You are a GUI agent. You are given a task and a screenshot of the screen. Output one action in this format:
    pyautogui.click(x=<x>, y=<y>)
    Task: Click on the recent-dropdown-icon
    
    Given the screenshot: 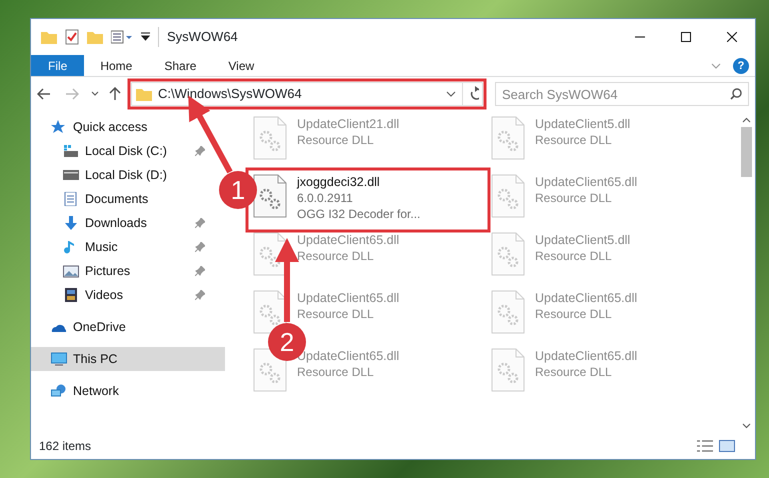 What is the action you would take?
    pyautogui.click(x=95, y=94)
    